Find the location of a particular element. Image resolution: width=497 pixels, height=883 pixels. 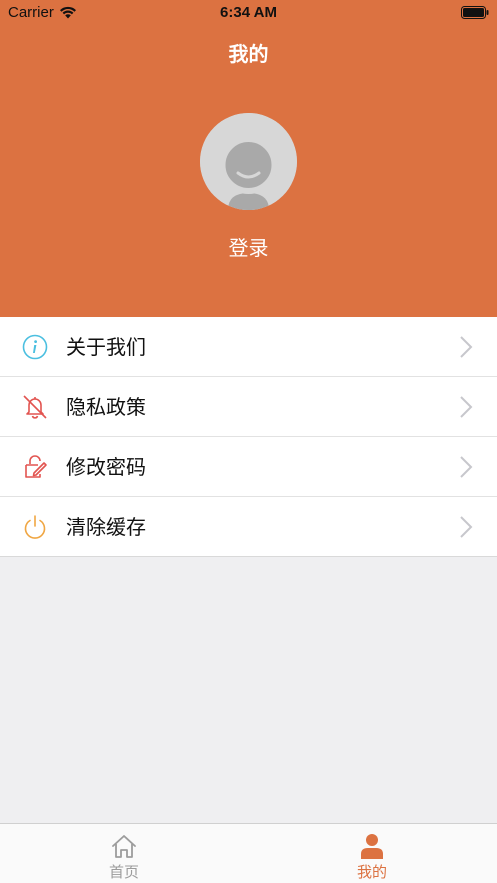

info-icon is located at coordinates (35, 347).